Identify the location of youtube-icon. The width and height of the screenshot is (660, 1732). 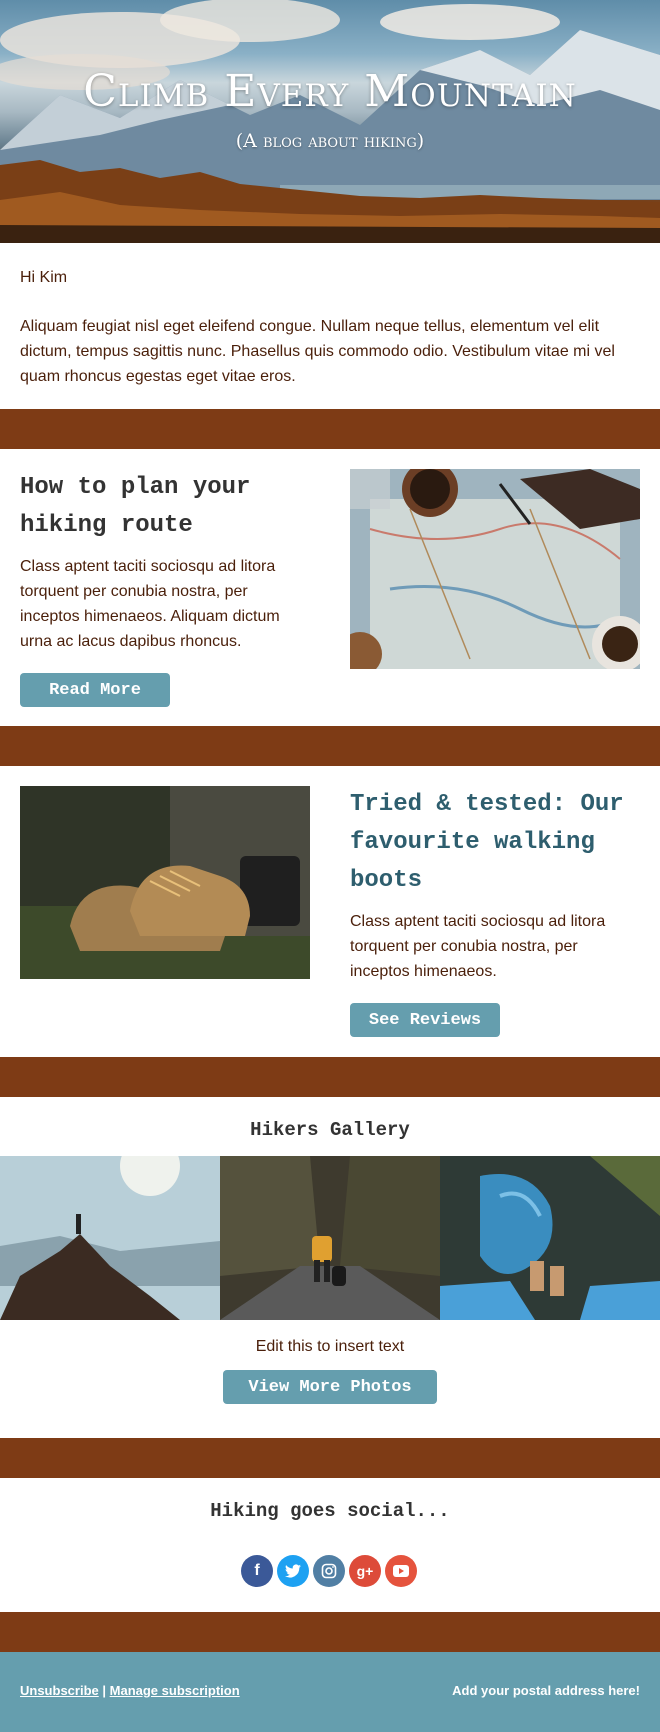
(401, 1571).